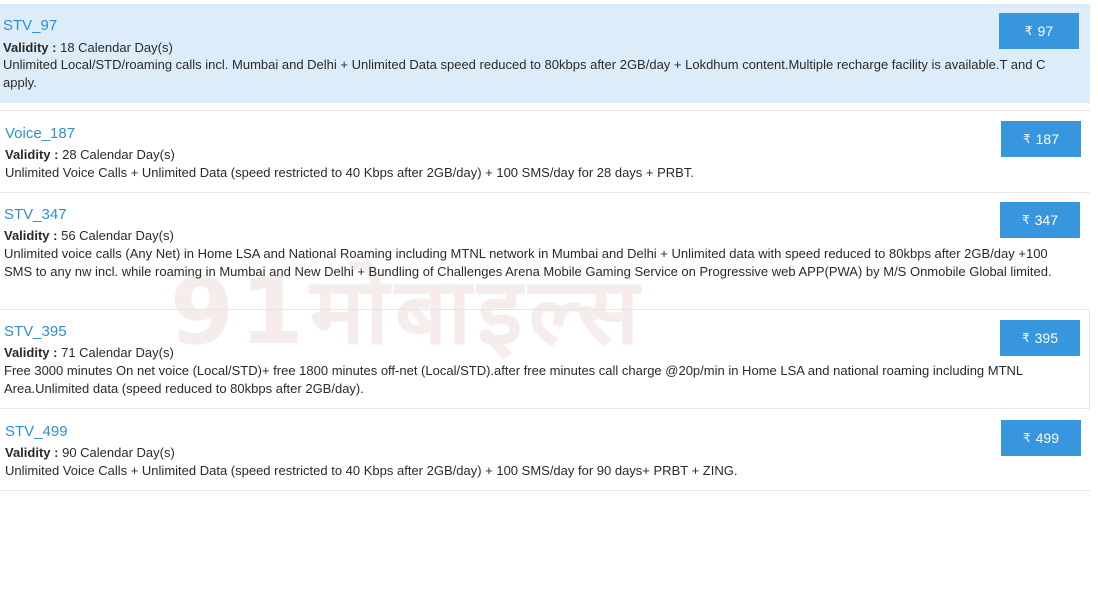 Image resolution: width=1098 pixels, height=600 pixels. Describe the element at coordinates (36, 431) in the screenshot. I see `plan-name-link: STV_499` at that location.